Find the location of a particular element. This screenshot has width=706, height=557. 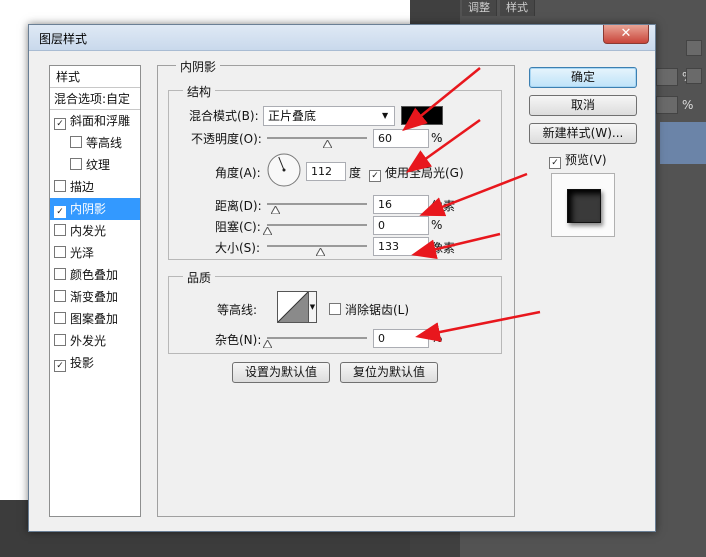

annotation-arrow-global-light is located at coordinates (443, 145).